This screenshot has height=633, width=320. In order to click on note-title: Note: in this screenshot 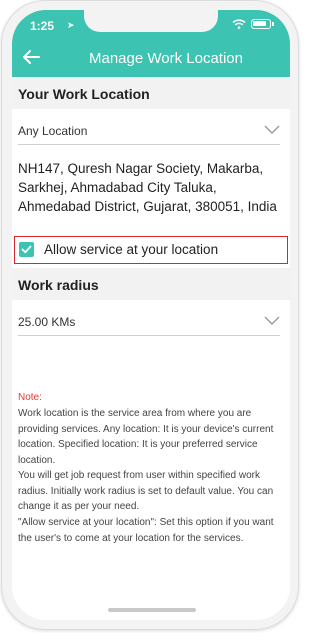, I will do `click(30, 397)`.